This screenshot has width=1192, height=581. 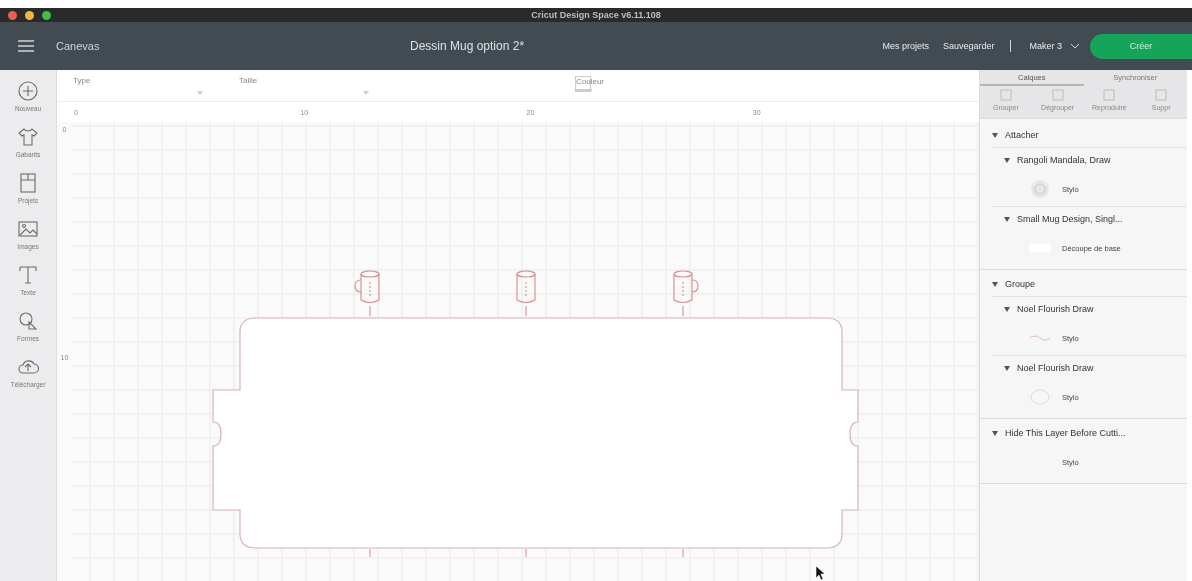 I want to click on toolbar-label: Couleur, so click(x=590, y=82).